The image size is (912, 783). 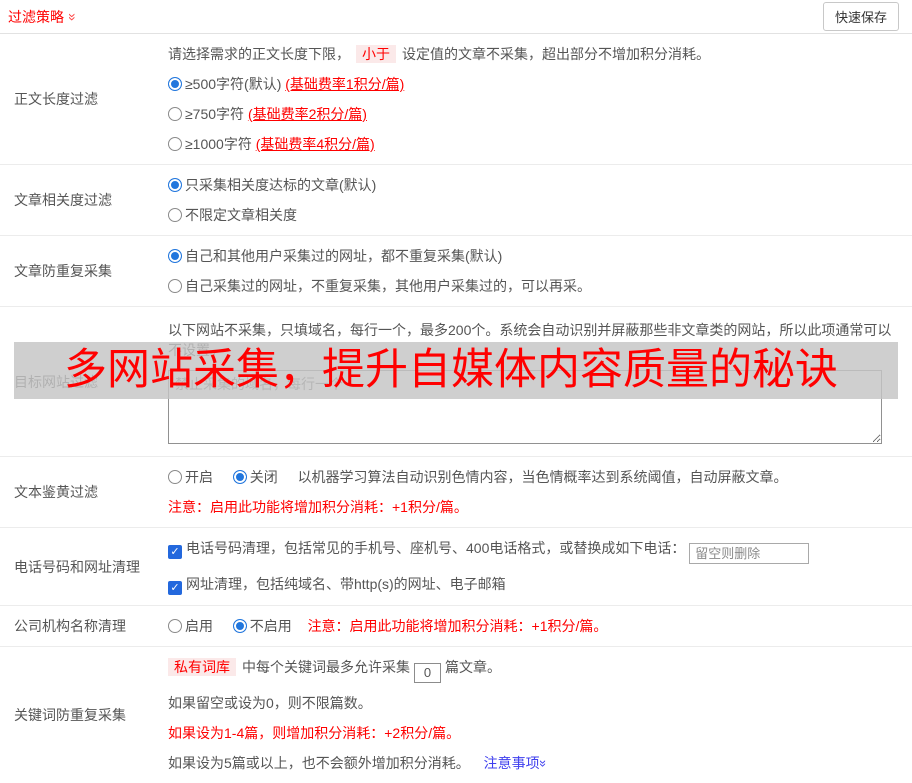 I want to click on company-clean-note: 注意：启用此功能将增加积分消耗：+1积分/篇。, so click(x=457, y=626).